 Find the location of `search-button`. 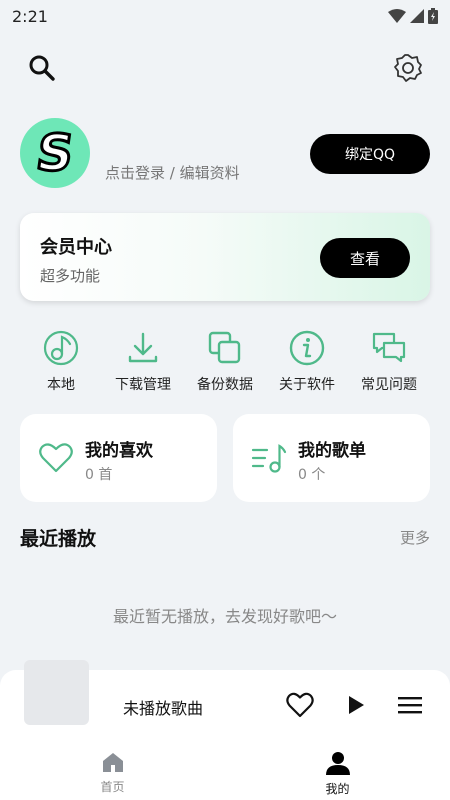

search-button is located at coordinates (42, 68).